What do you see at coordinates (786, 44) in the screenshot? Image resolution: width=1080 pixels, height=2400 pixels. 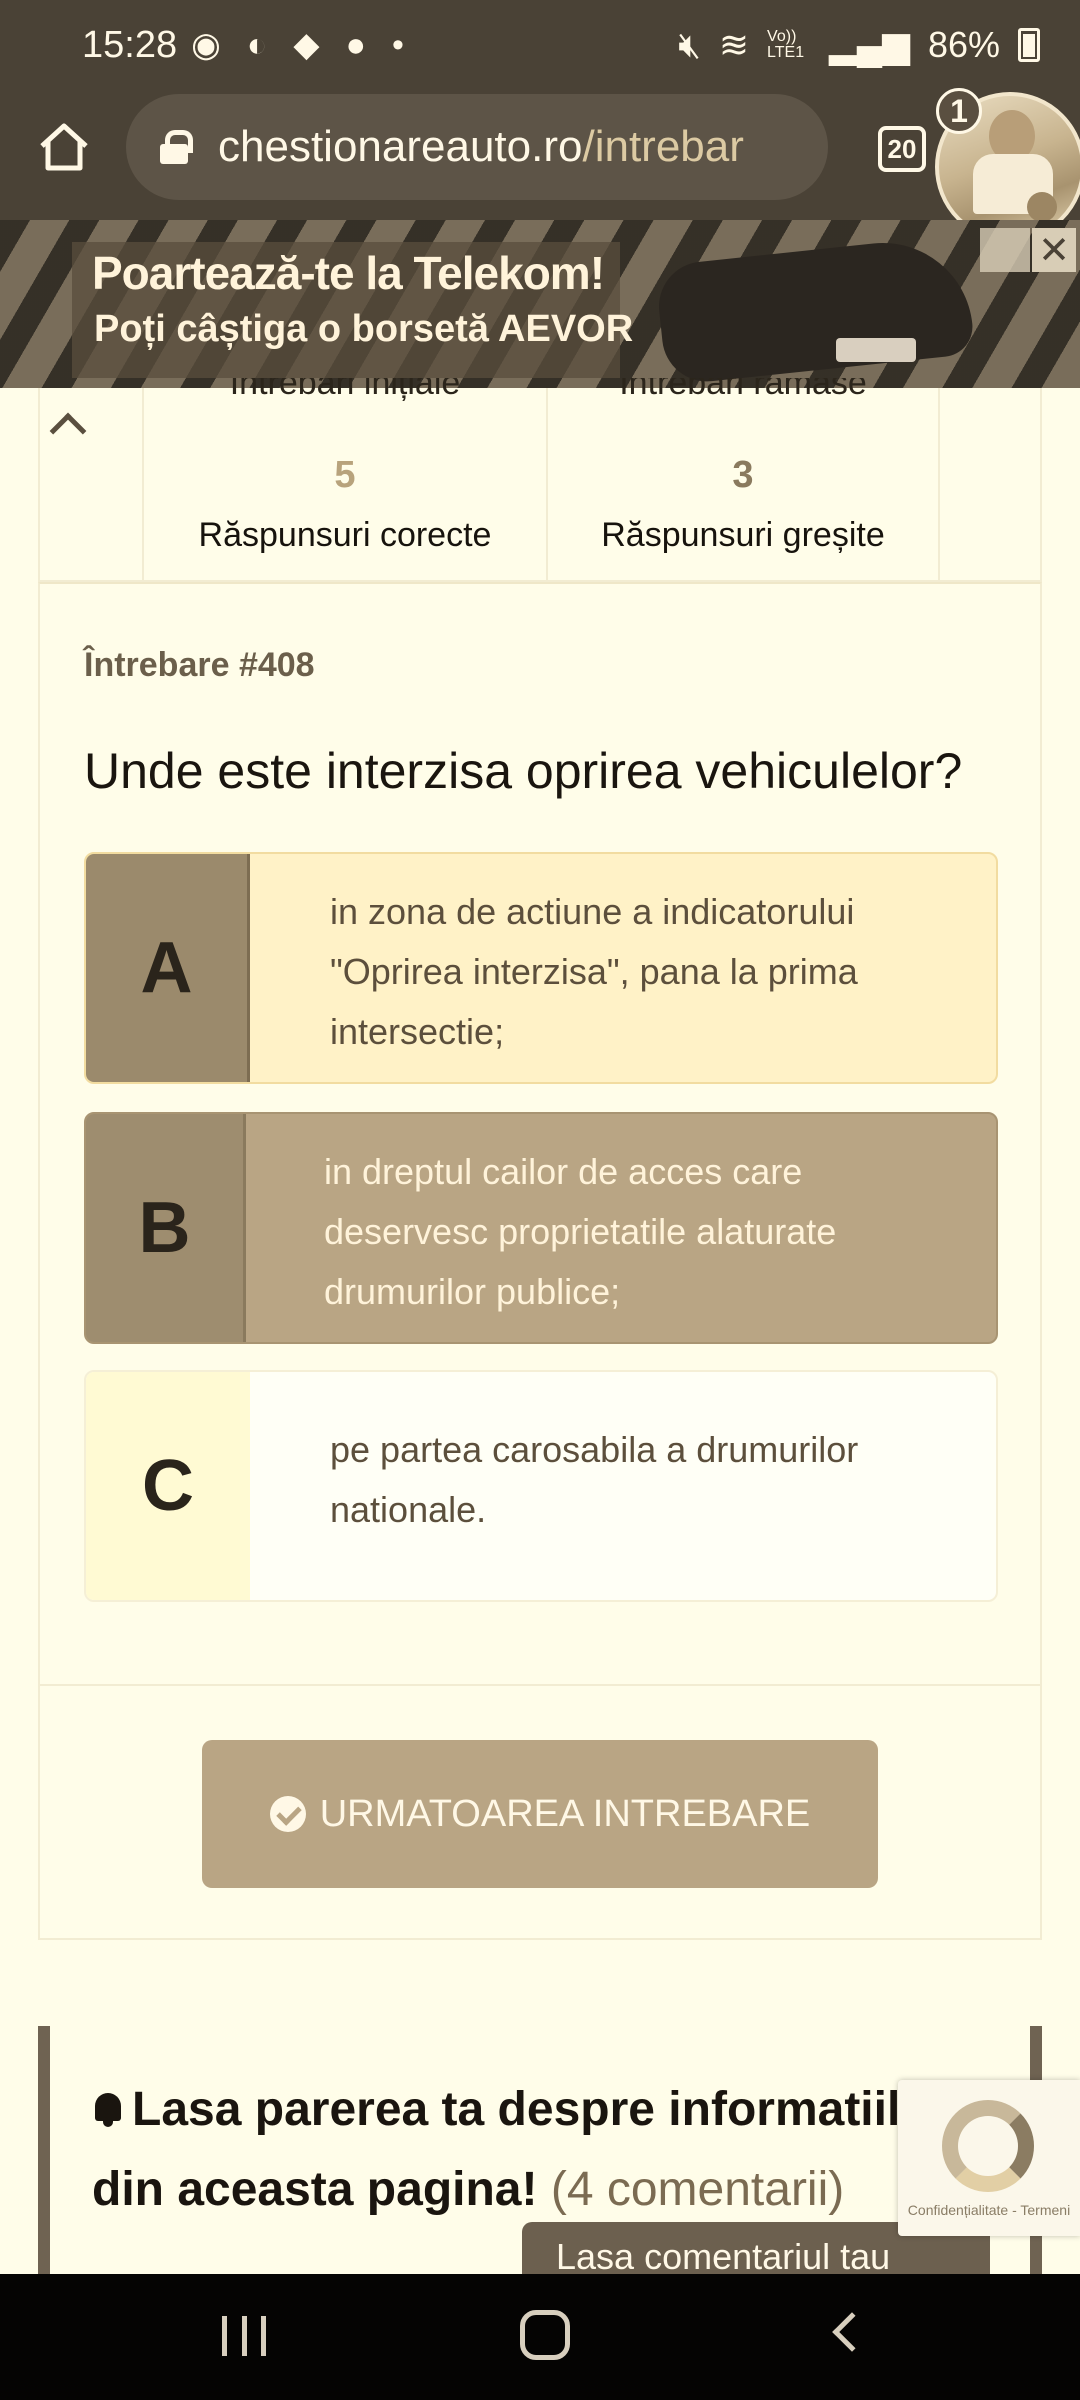 I see `network-label: Vo)) LTE1` at bounding box center [786, 44].